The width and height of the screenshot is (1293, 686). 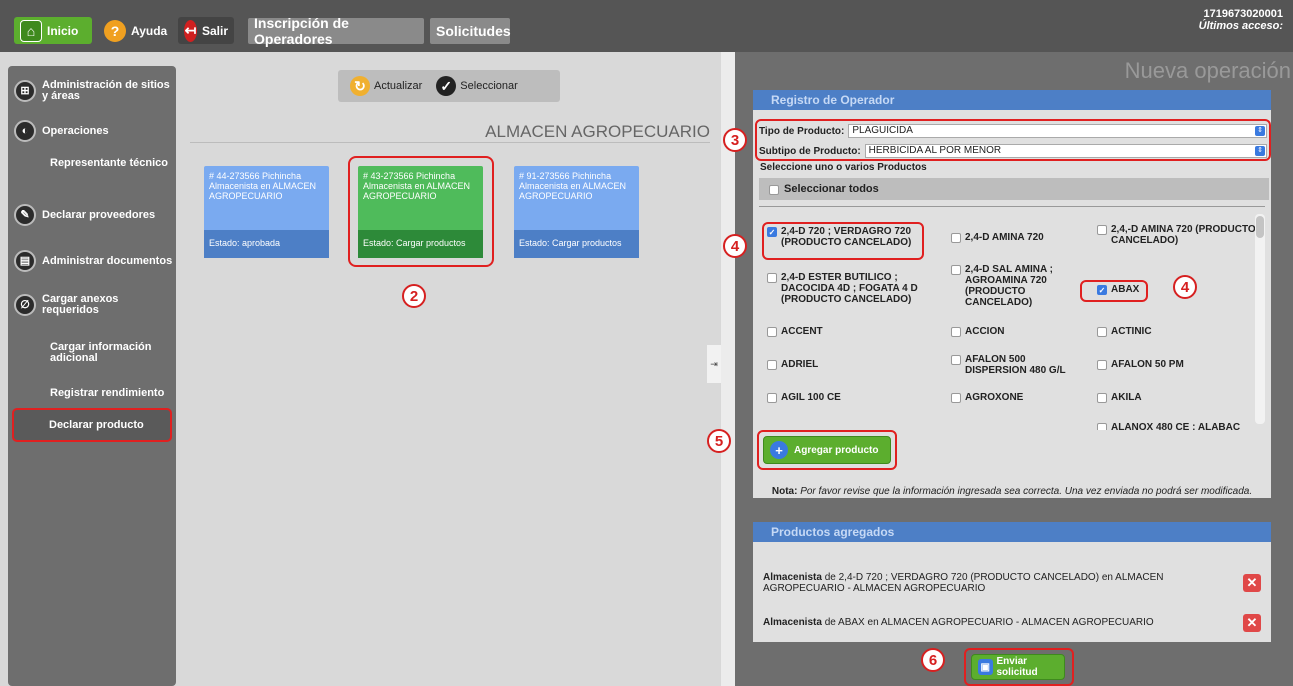 I want to click on card-status: Estado: Cargar productos, so click(x=576, y=244).